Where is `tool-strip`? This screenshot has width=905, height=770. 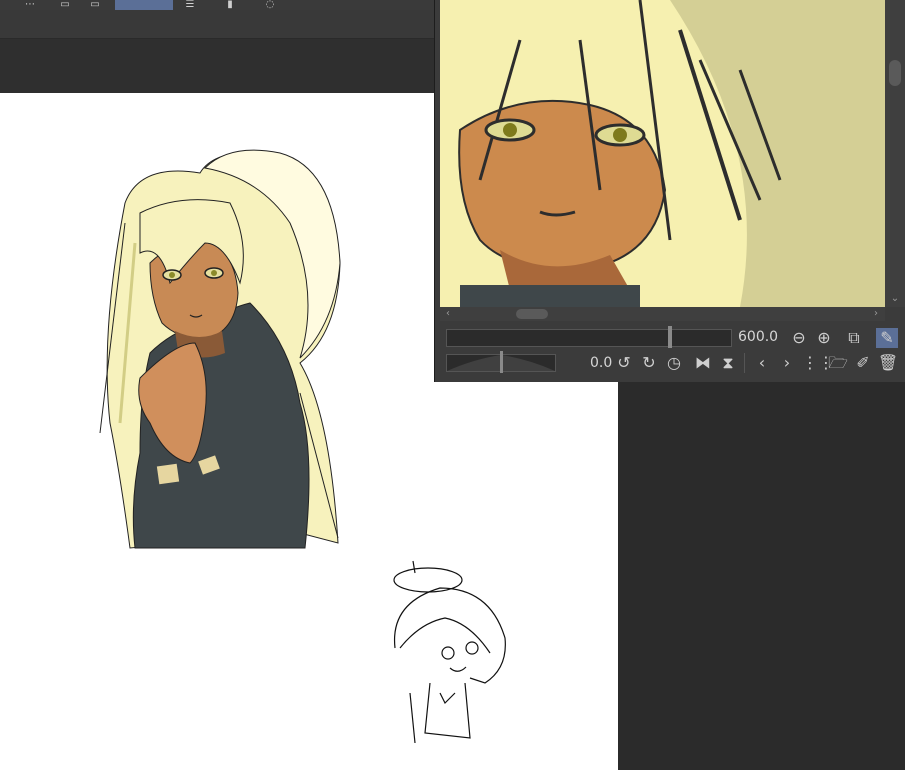
tool-strip is located at coordinates (220, 24).